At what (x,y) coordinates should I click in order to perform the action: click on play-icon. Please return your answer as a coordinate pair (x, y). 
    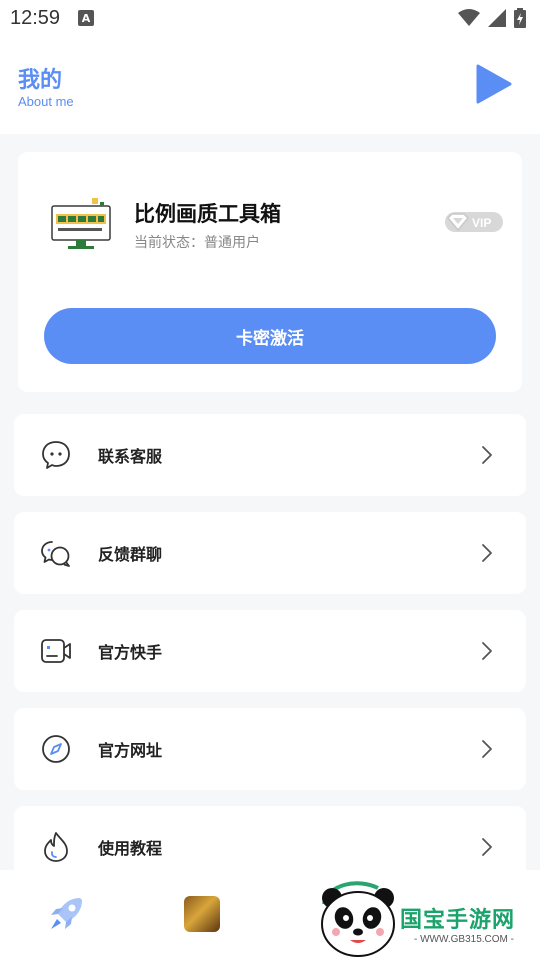
    Looking at the image, I should click on (494, 84).